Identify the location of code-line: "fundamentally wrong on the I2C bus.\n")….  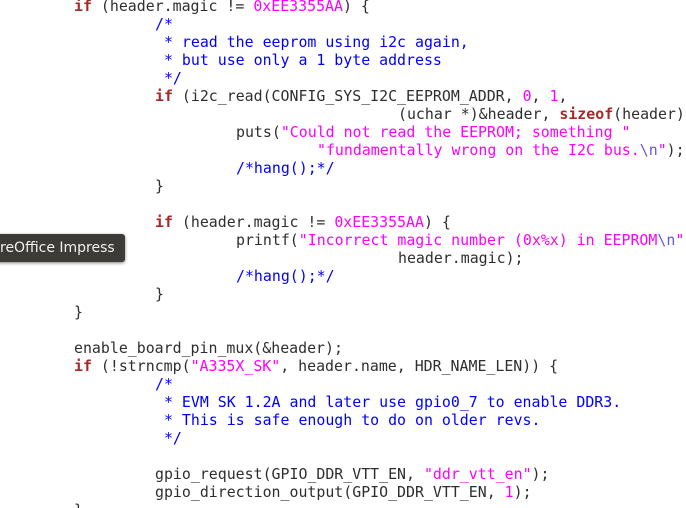
(379, 150).